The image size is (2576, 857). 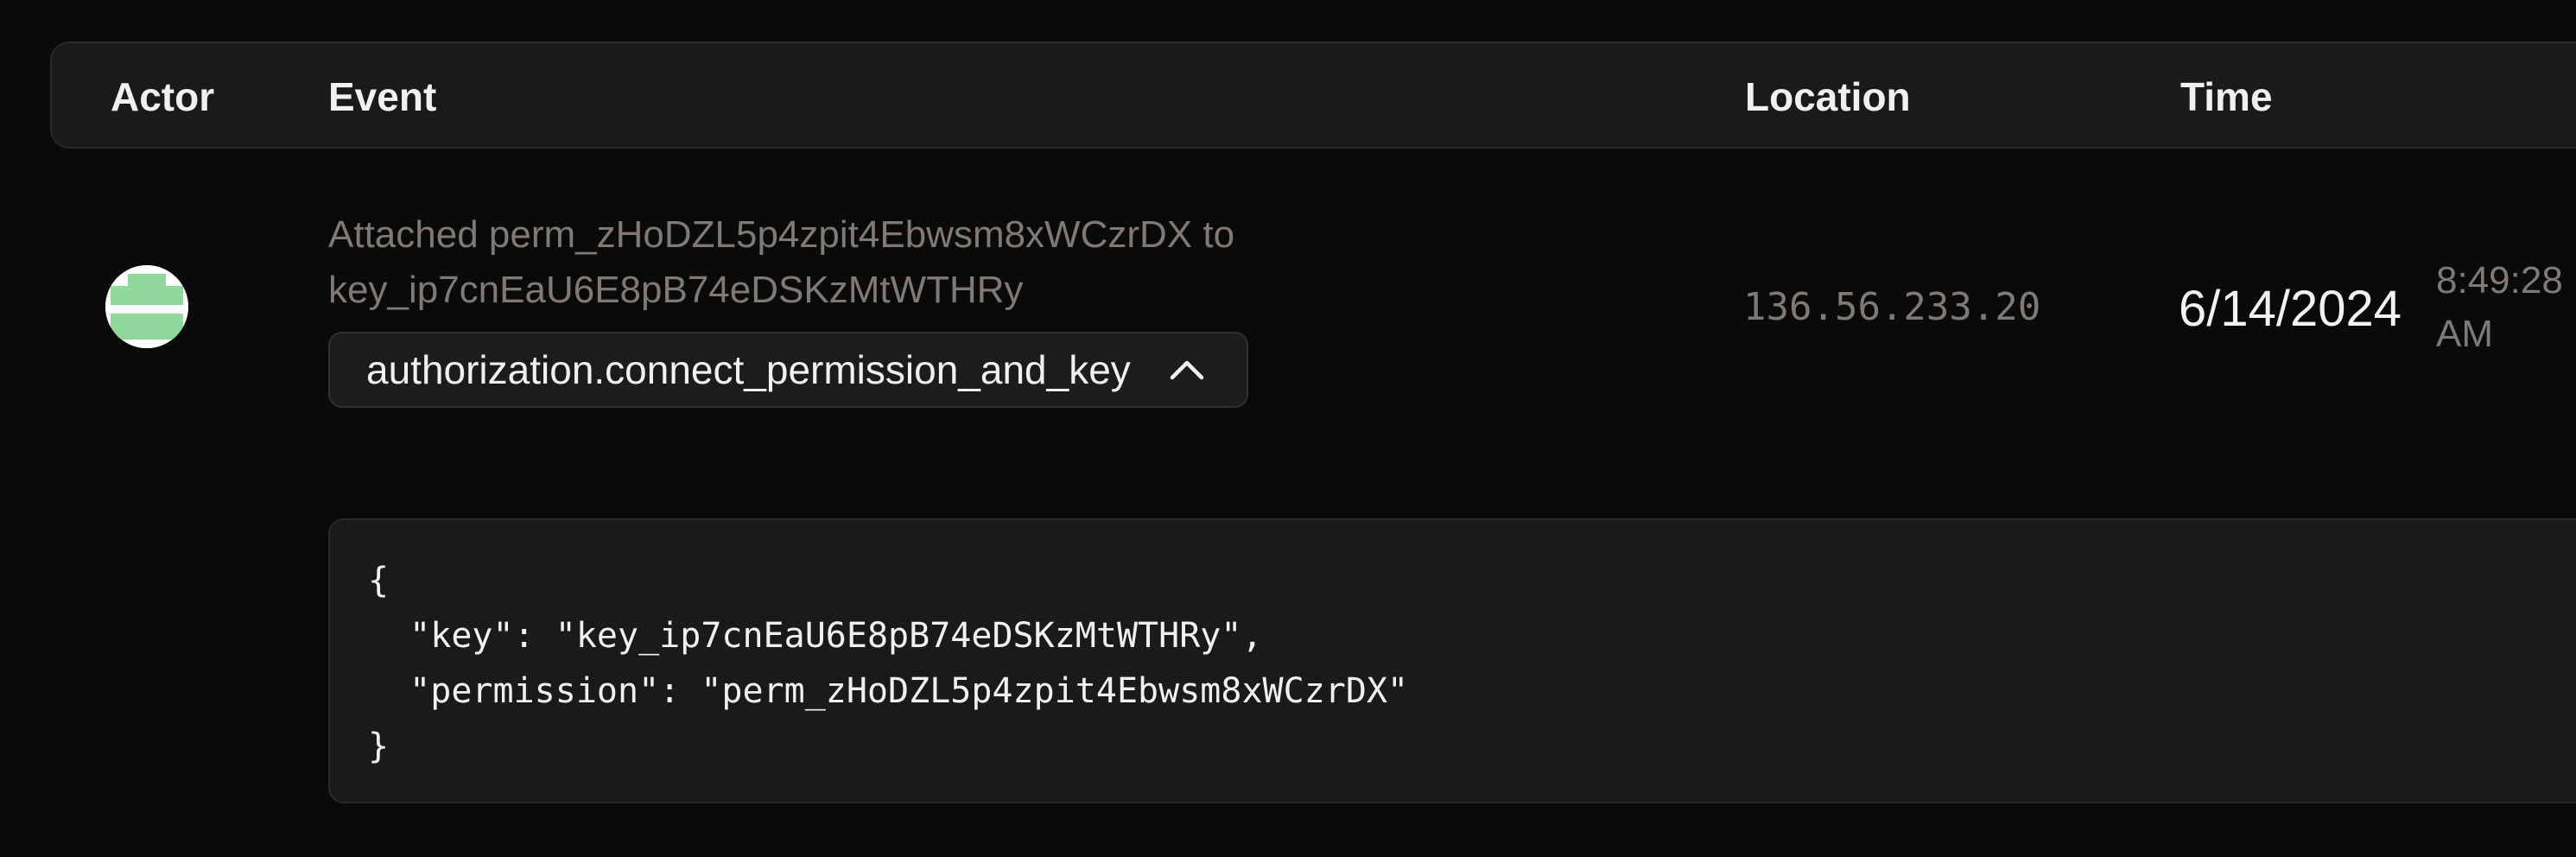 What do you see at coordinates (163, 96) in the screenshot?
I see `column-header-actor: Actor` at bounding box center [163, 96].